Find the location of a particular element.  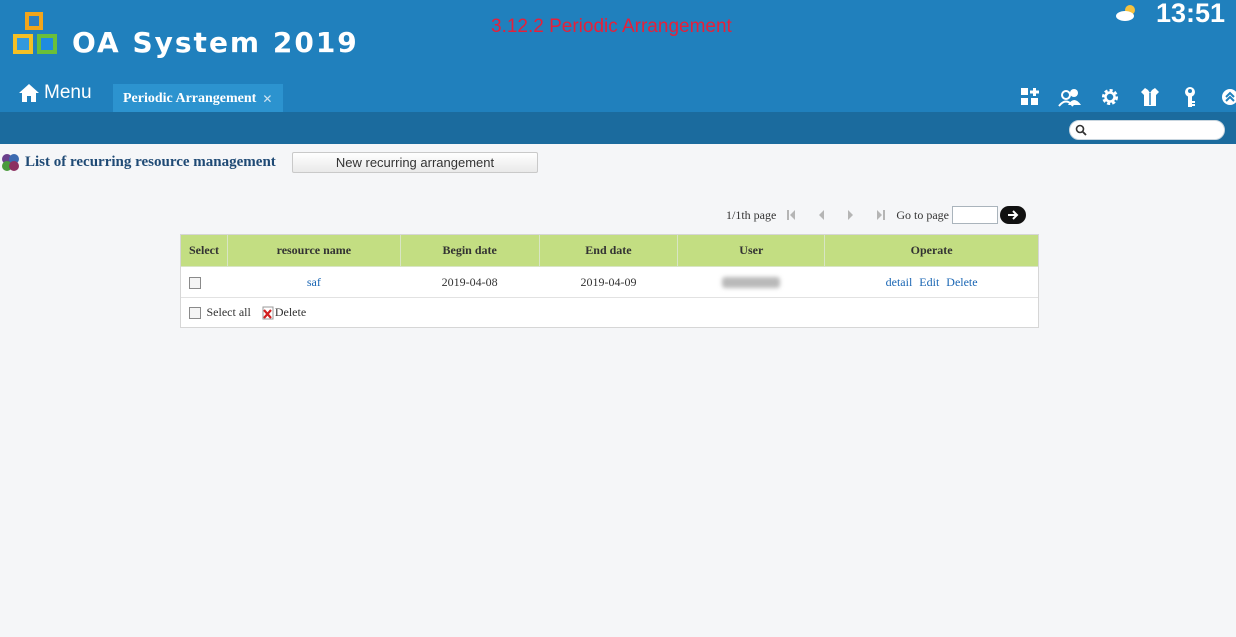

password-button is located at coordinates (1190, 97).